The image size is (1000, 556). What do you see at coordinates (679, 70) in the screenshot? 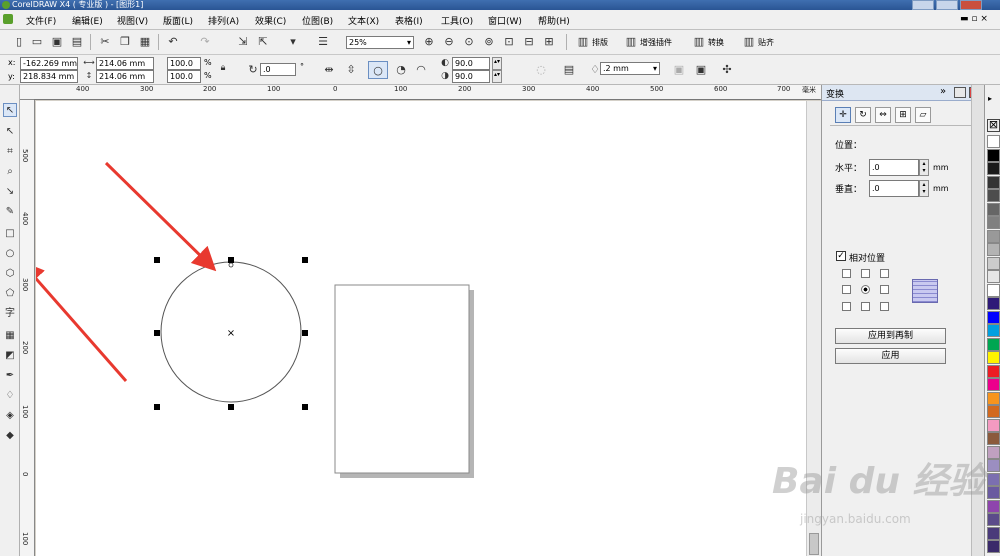
I see `to-front-icon: ▣` at bounding box center [679, 70].